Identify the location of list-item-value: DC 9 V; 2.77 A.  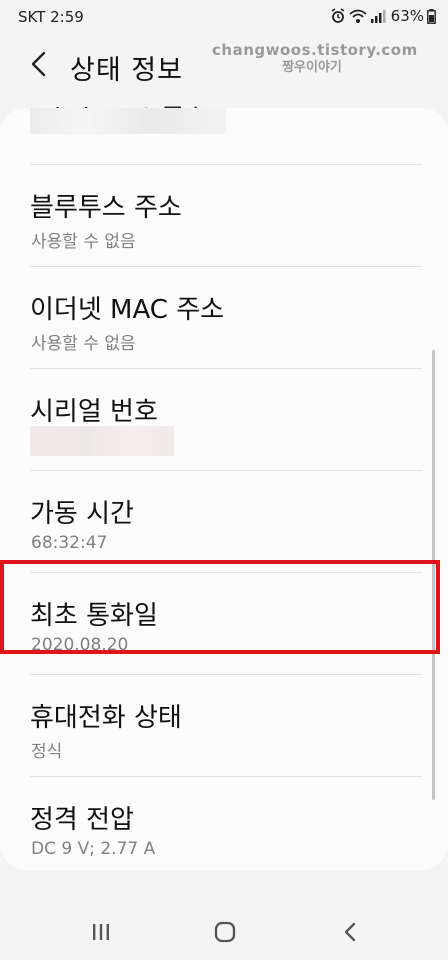
(93, 849).